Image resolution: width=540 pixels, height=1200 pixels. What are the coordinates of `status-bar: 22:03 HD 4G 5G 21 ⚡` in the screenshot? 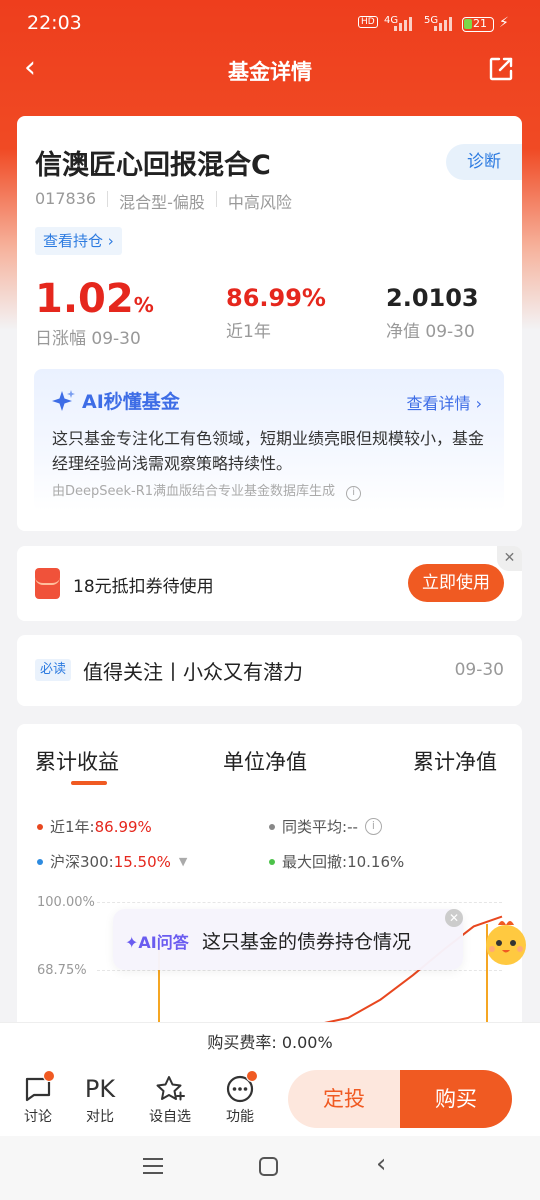 It's located at (270, 25).